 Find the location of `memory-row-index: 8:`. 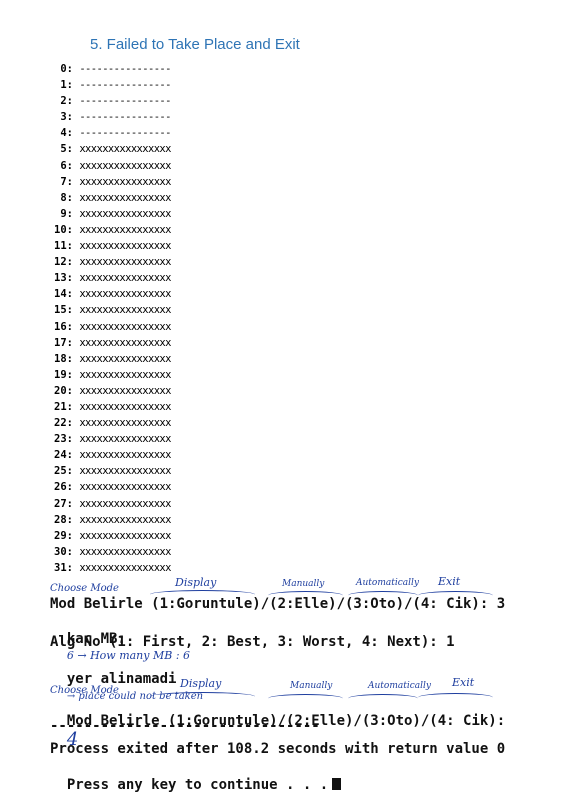

memory-row-index: 8: is located at coordinates (66, 197).